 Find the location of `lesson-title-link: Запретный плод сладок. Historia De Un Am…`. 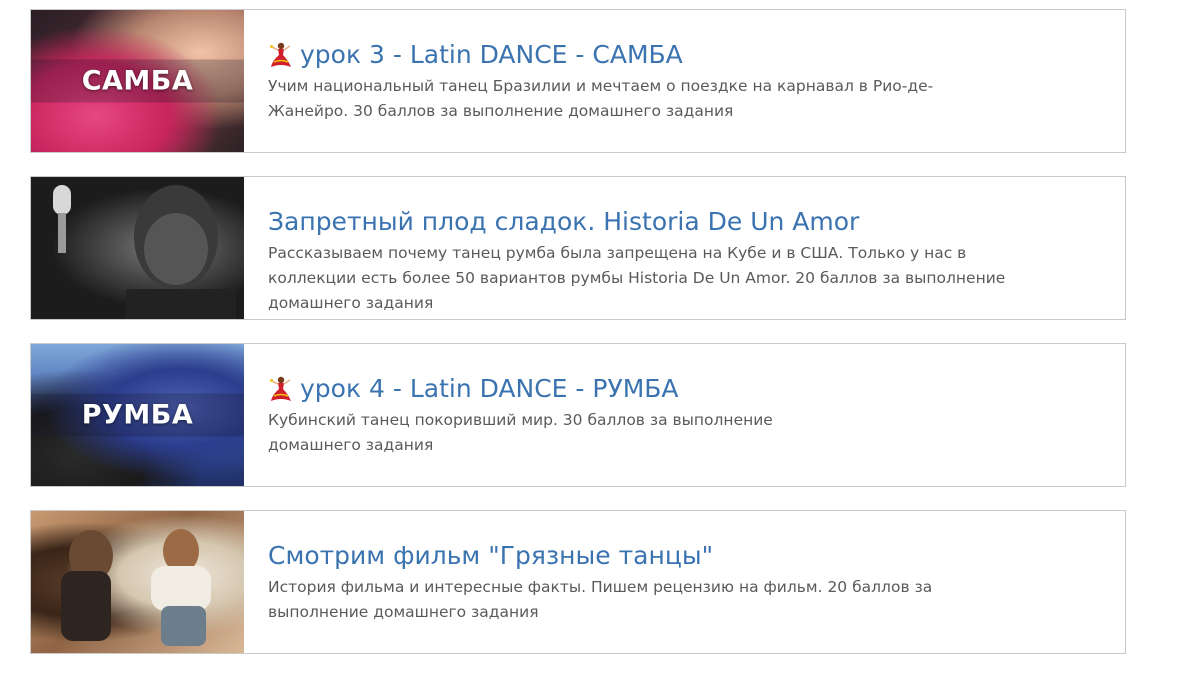

lesson-title-link: Запретный плод сладок. Historia De Un Am… is located at coordinates (684, 222).